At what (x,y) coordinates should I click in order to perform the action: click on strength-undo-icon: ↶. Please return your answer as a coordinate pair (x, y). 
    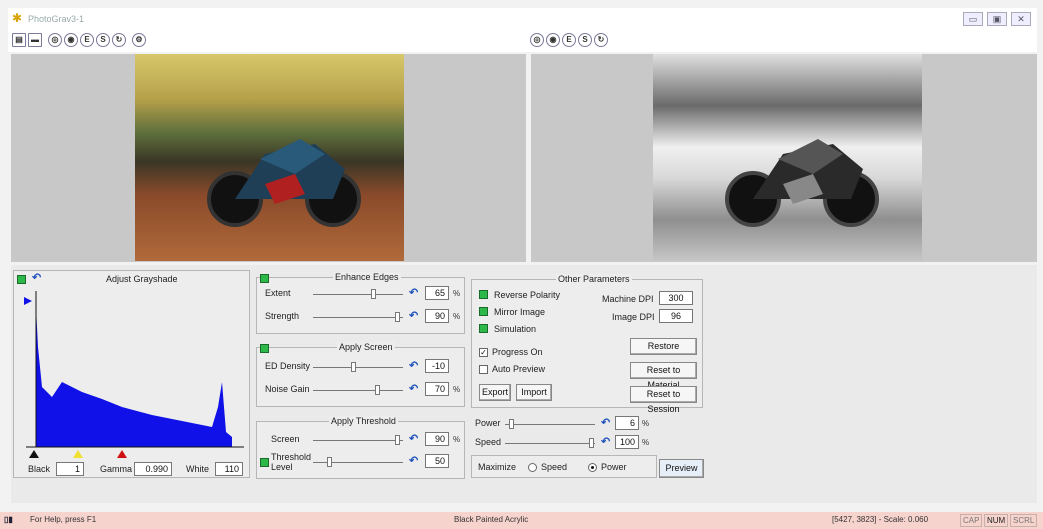
    Looking at the image, I should click on (413, 315).